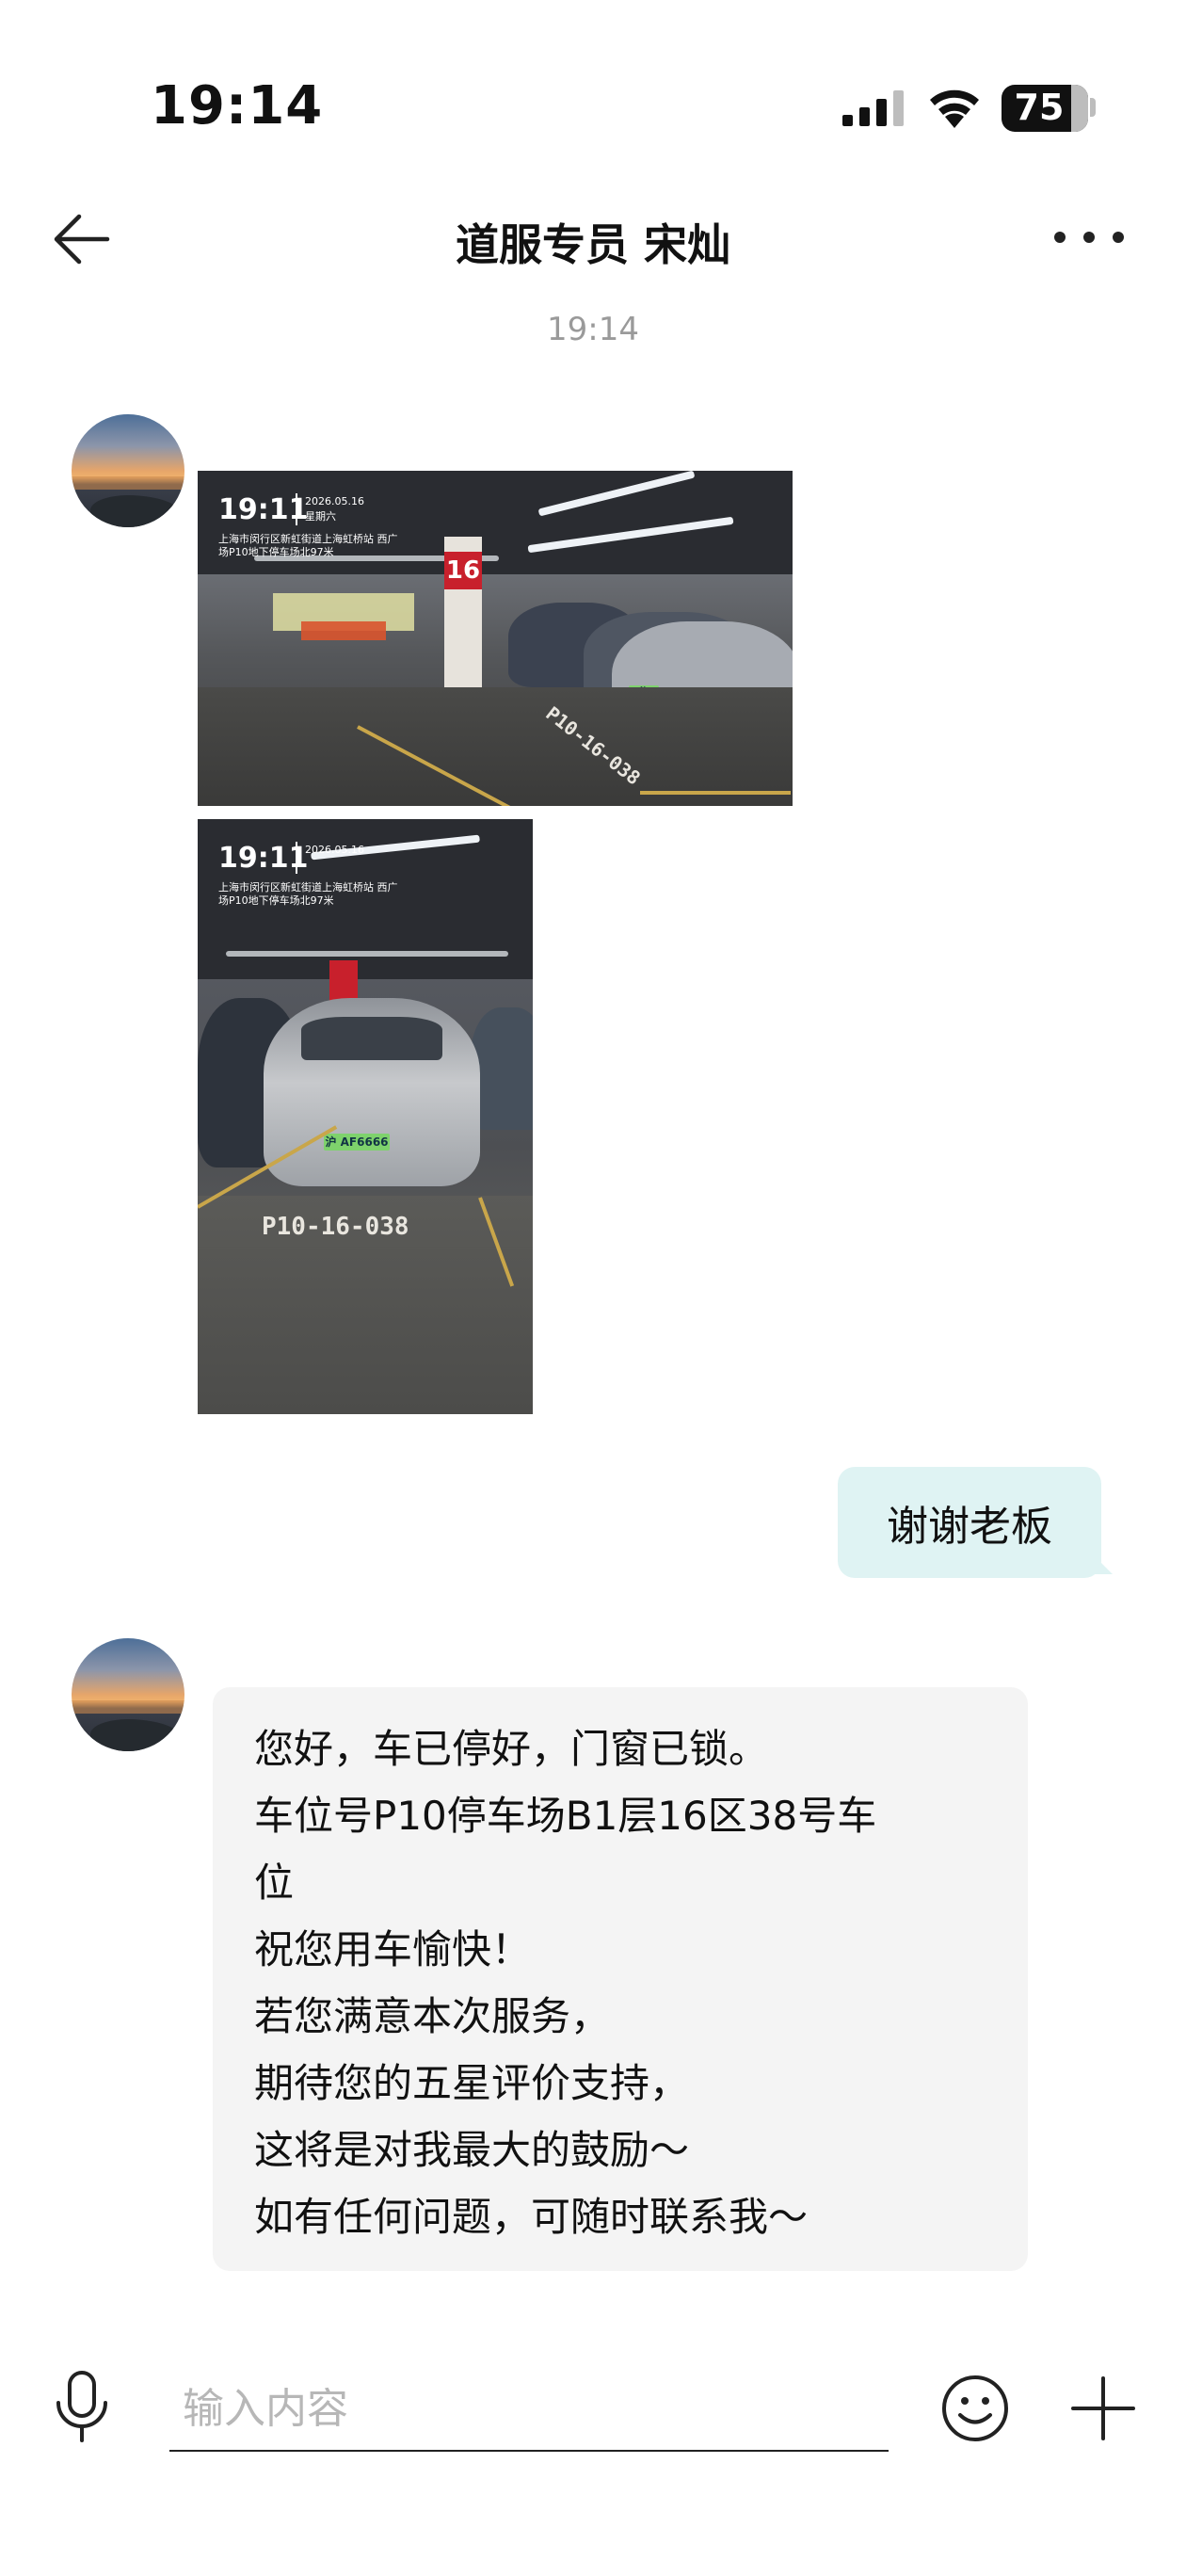 The width and height of the screenshot is (1186, 2576). Describe the element at coordinates (529, 2414) in the screenshot. I see `message-input: 输入内容` at that location.